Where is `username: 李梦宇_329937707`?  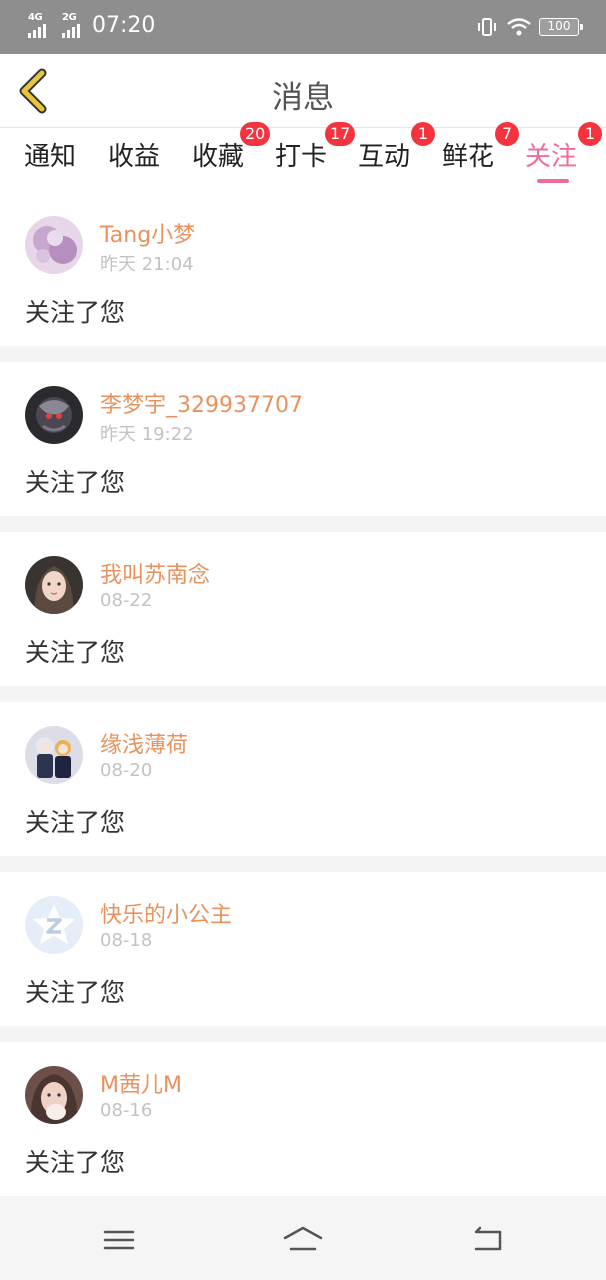 username: 李梦宇_329937707 is located at coordinates (201, 403).